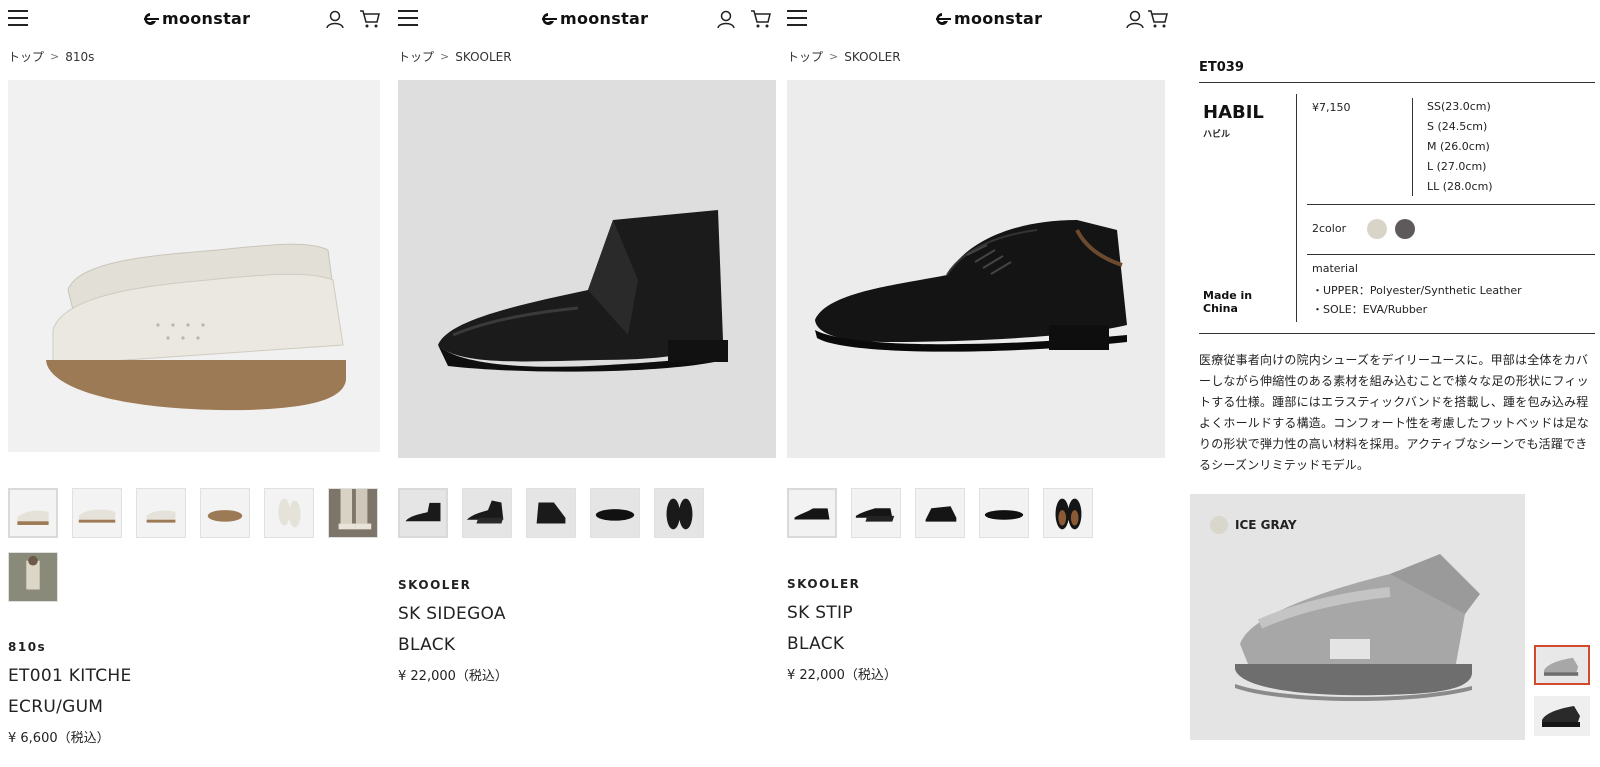 Image resolution: width=1600 pixels, height=767 pixels. I want to click on product-color: ECRU/GUM, so click(56, 707).